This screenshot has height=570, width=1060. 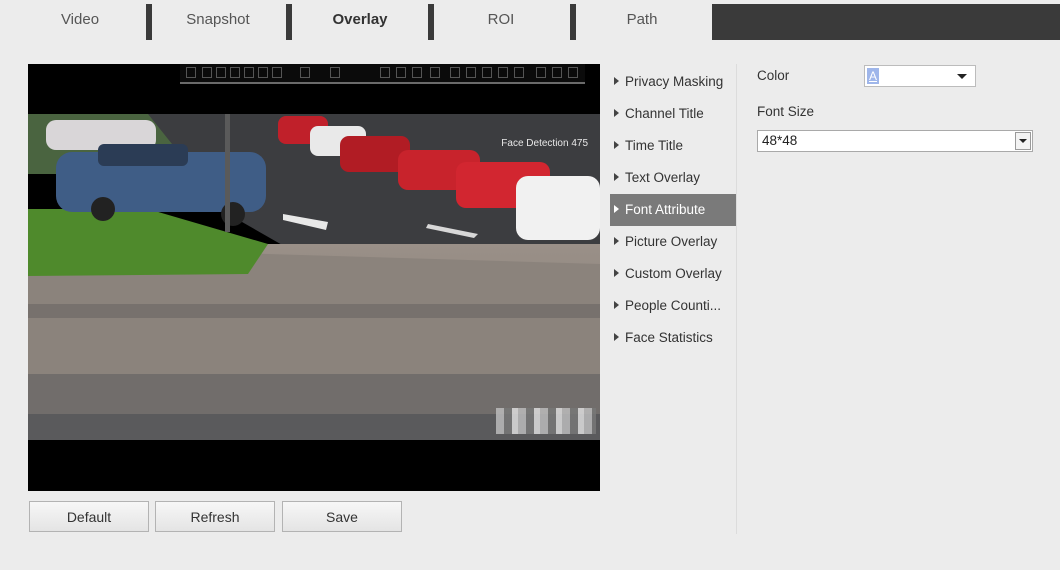 I want to click on tab-video: Video, so click(x=80, y=22).